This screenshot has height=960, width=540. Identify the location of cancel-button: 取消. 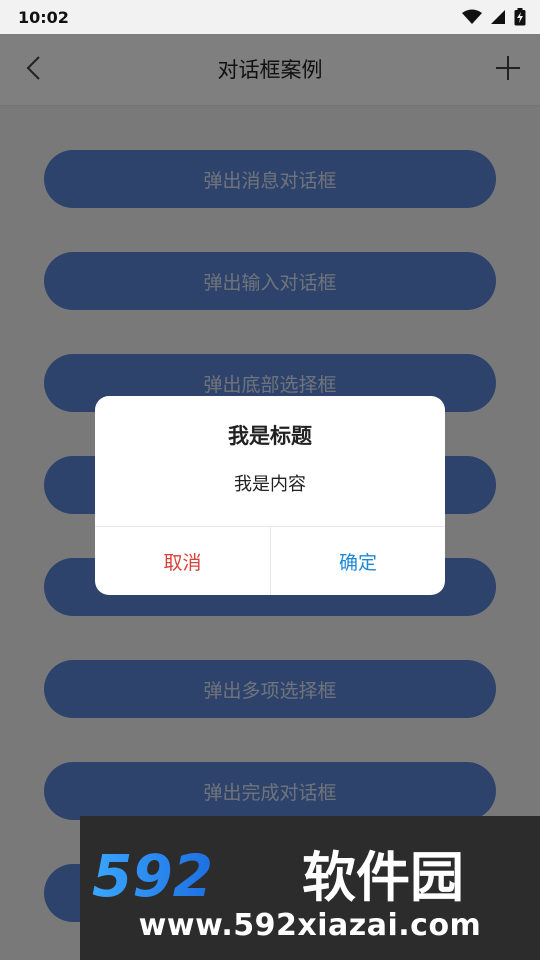
(182, 561).